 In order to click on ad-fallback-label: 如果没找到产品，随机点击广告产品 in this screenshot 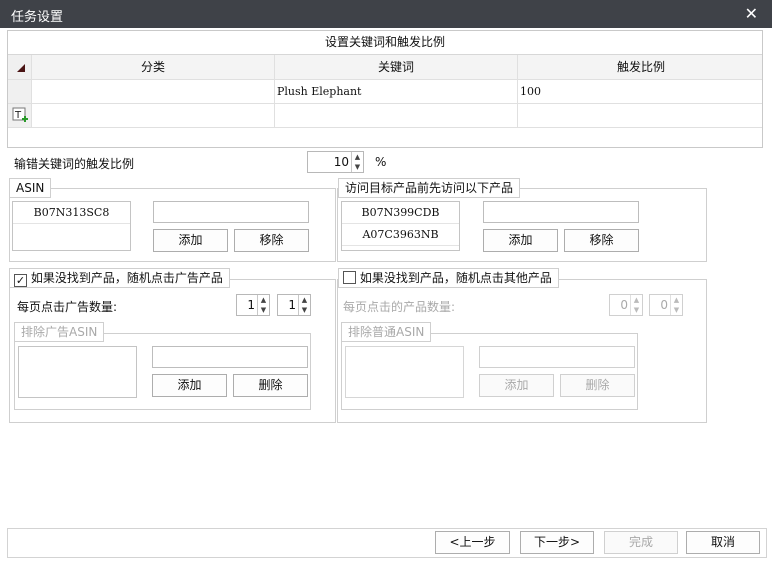, I will do `click(127, 278)`.